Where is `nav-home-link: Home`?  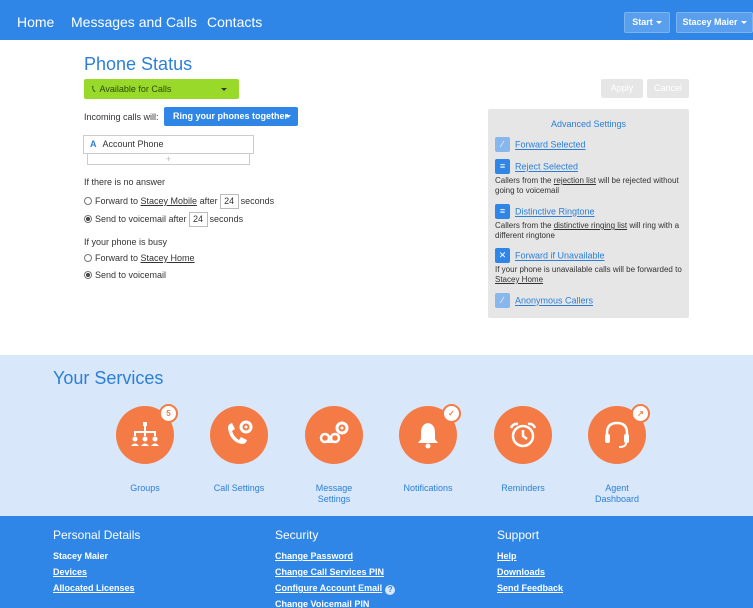
nav-home-link: Home is located at coordinates (35, 22).